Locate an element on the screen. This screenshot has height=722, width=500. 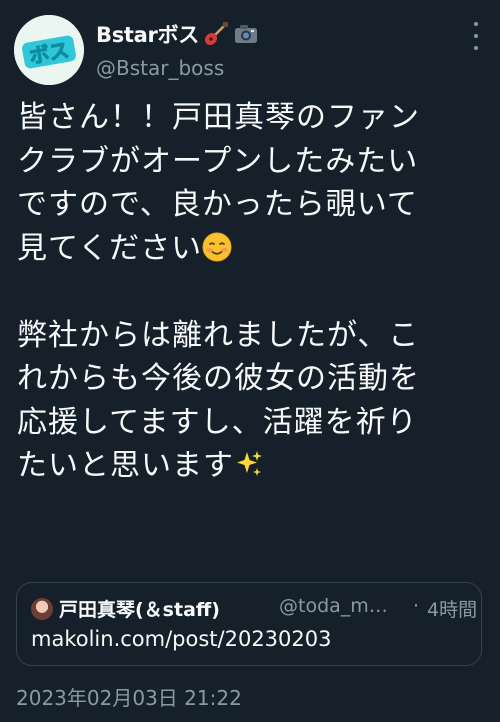
tweet-line-with-emoji: 見てください is located at coordinates (252, 249).